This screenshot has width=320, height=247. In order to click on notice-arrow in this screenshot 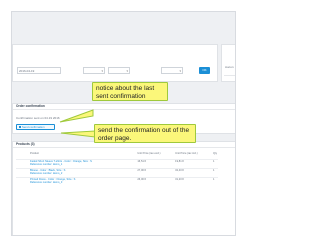, I will do `click(76, 116)`.